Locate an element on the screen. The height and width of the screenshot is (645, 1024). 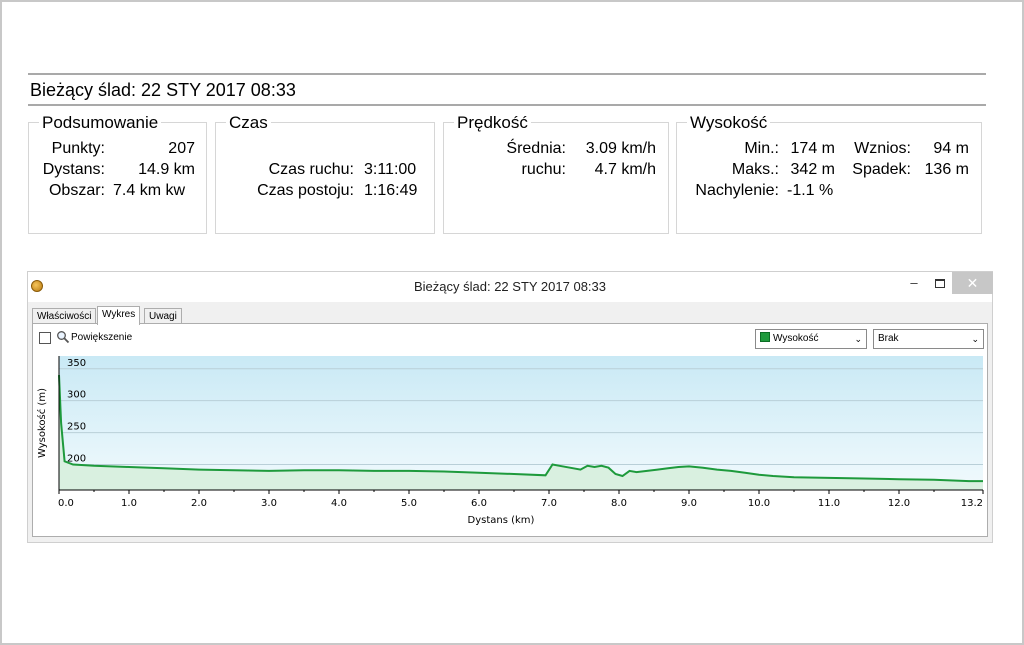
x-tick-label: 3.0 is located at coordinates (269, 503).